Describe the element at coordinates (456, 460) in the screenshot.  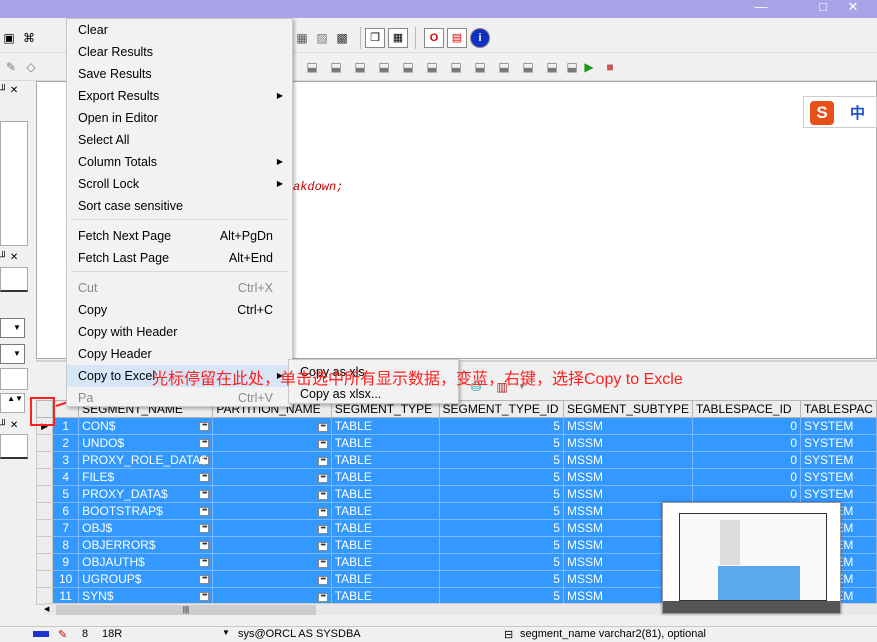
I see `table-row: 3 ••• PROXY_ROLE_DATA$ ••• TABLE 5 MSSM 0 SYSTEM` at that location.